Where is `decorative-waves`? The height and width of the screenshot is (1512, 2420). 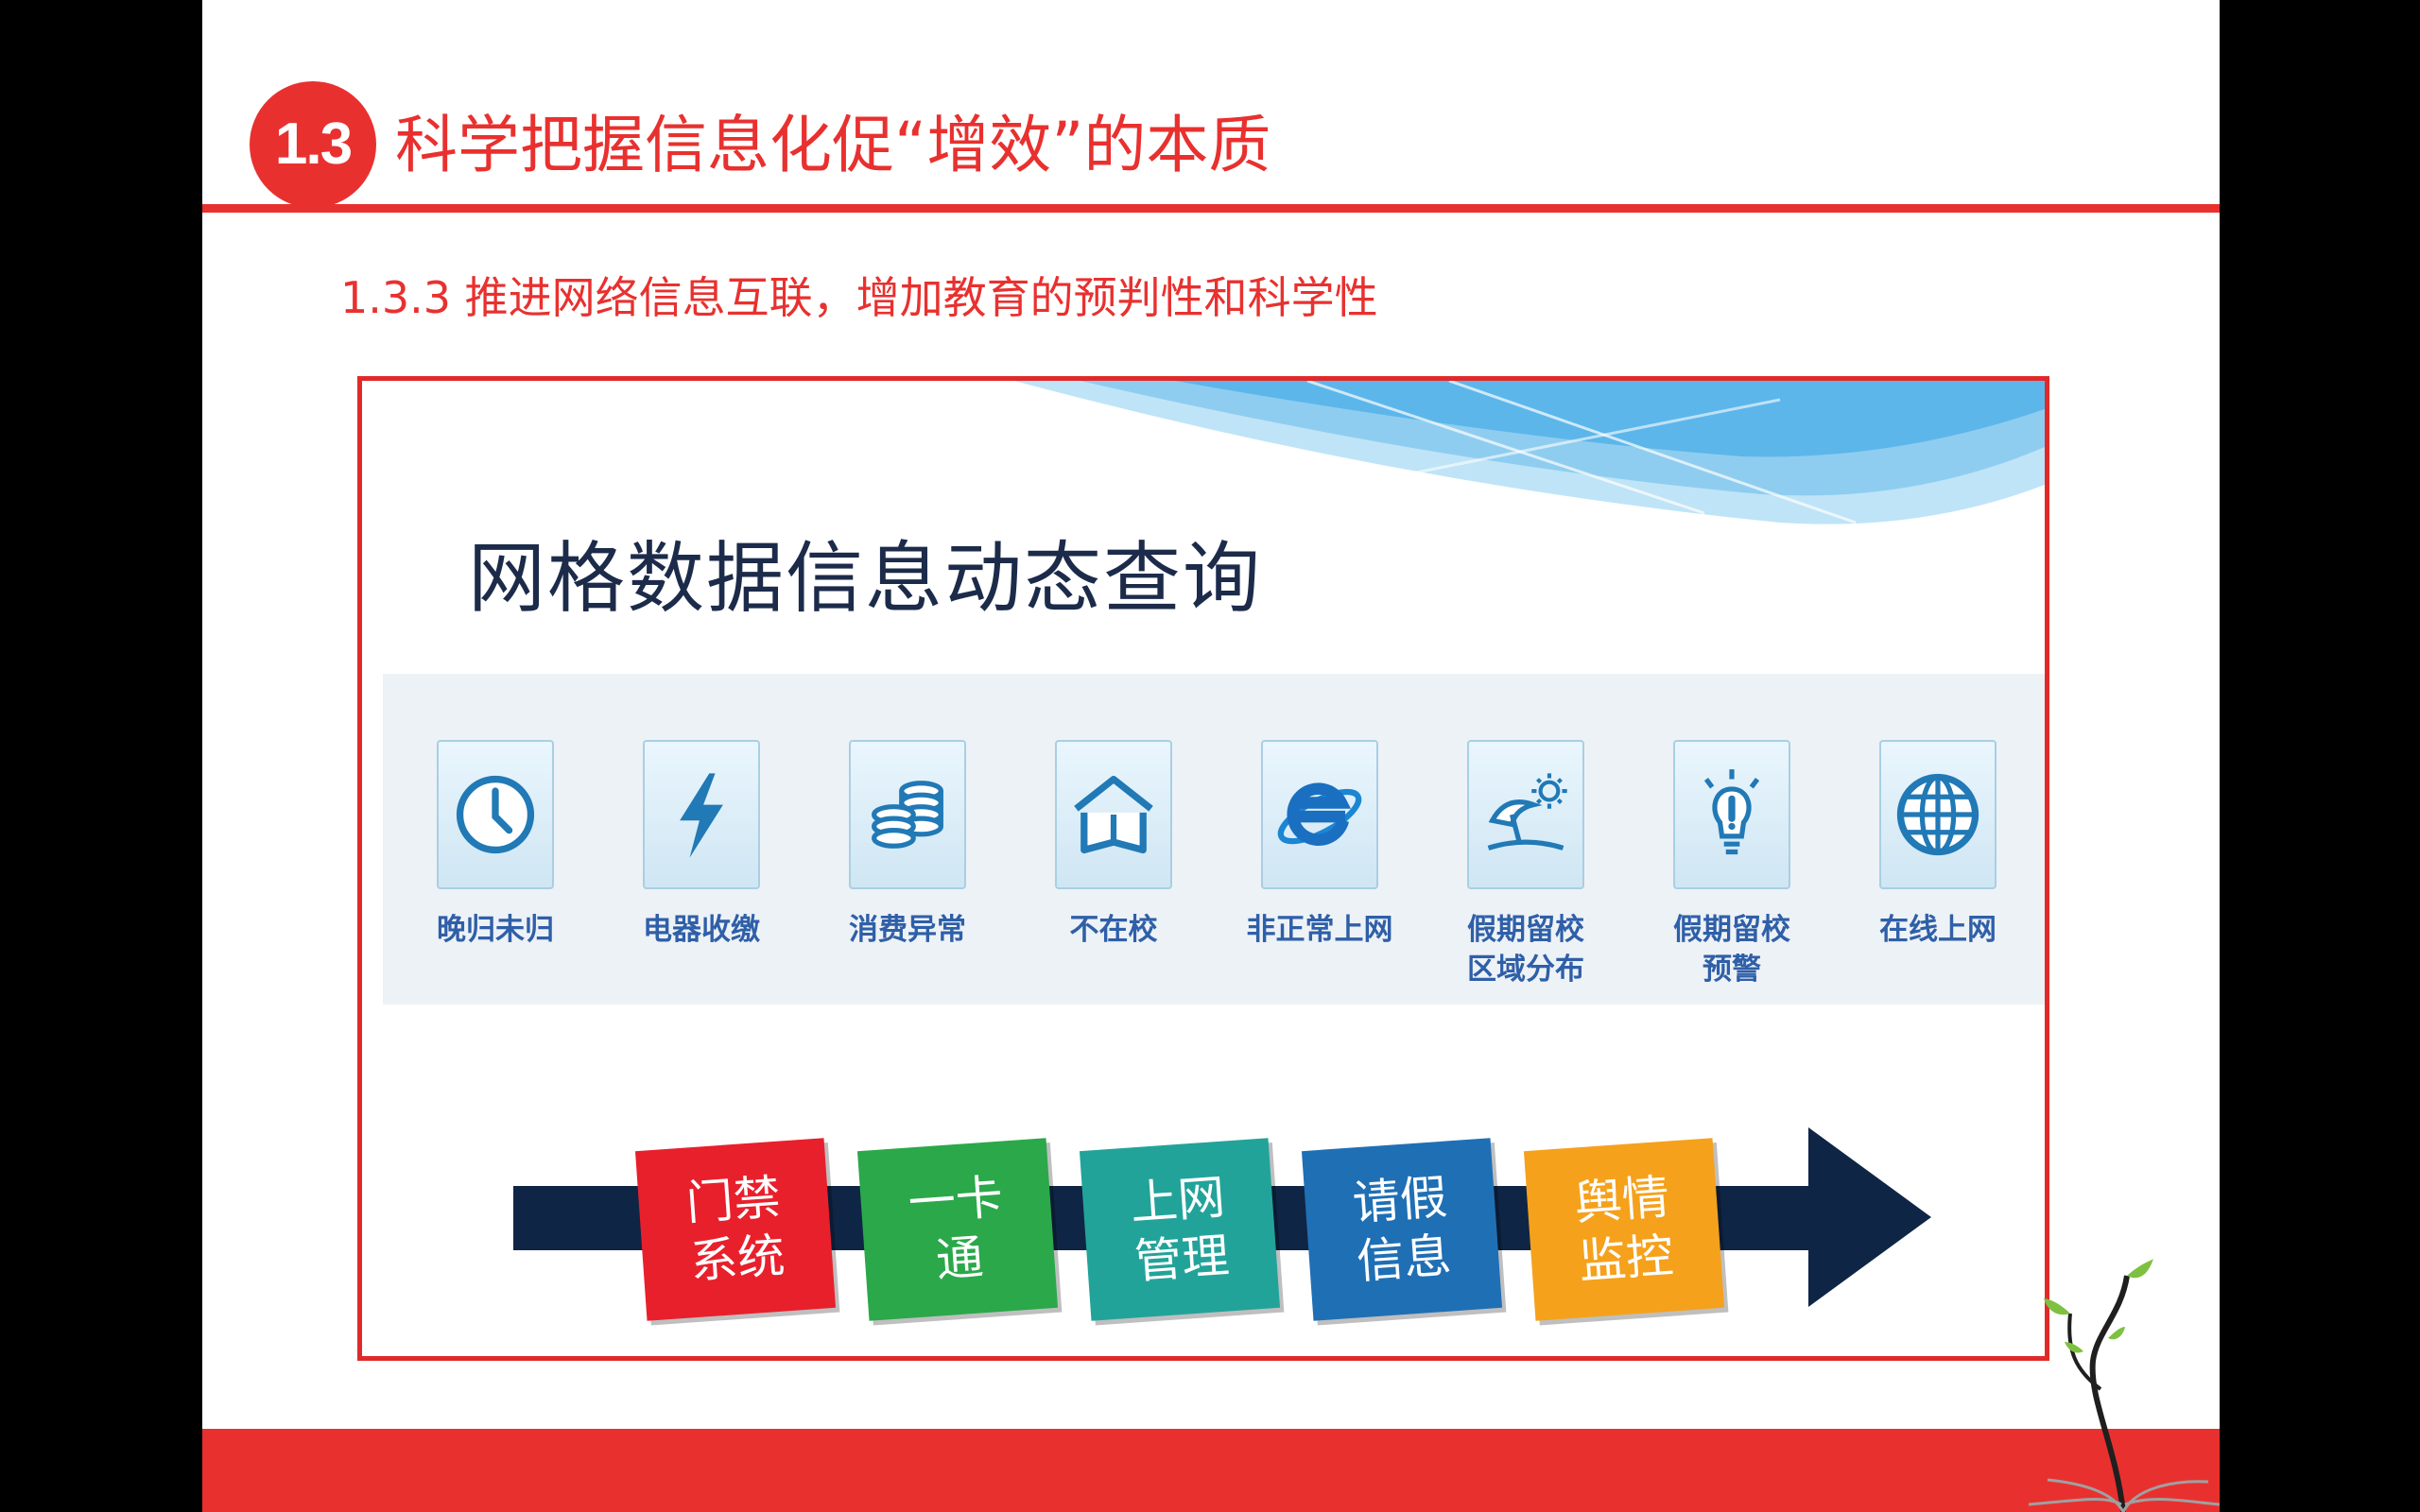 decorative-waves is located at coordinates (1530, 452).